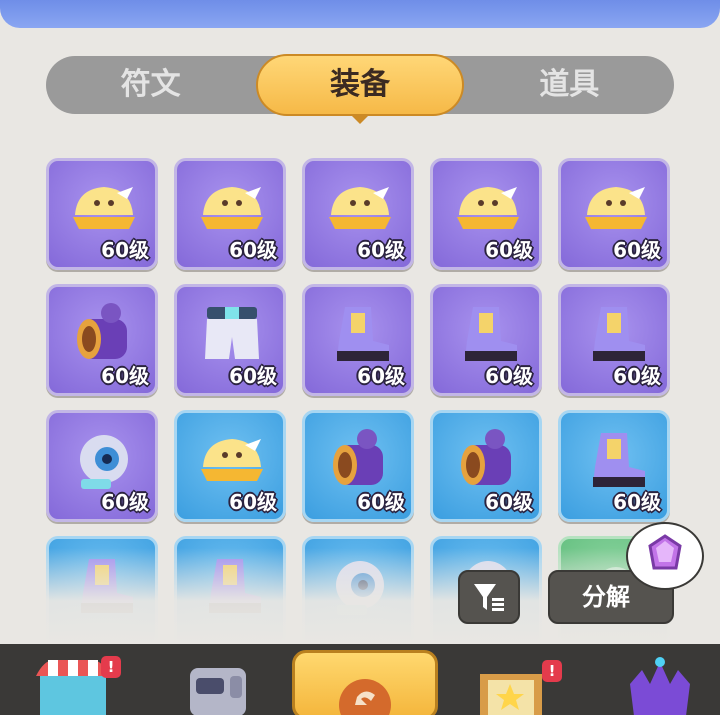  I want to click on robot-icon, so click(218, 691).